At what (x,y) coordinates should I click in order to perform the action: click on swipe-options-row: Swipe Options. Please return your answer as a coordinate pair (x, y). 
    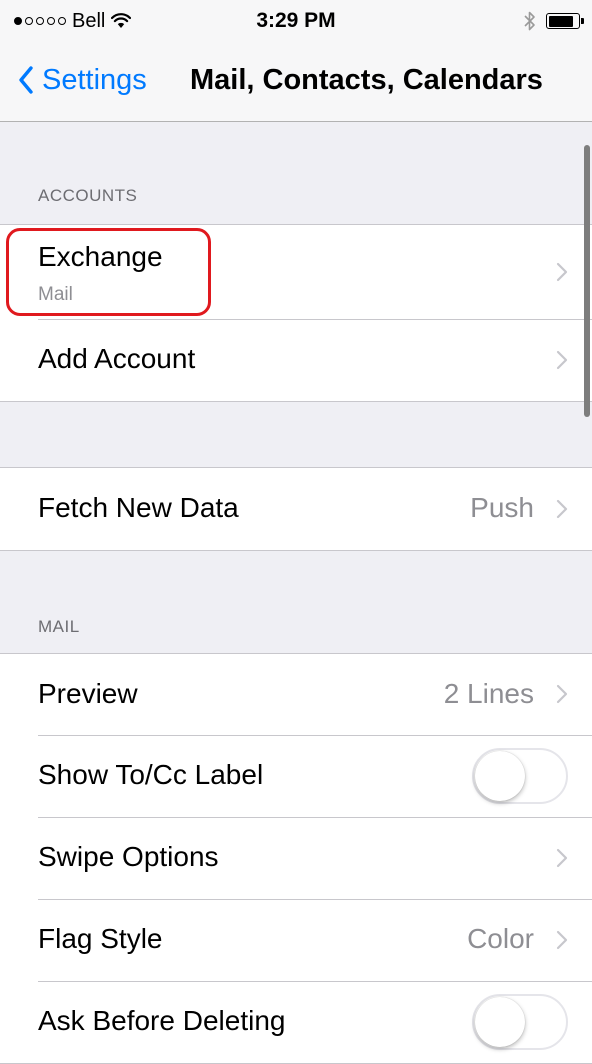
    Looking at the image, I should click on (296, 858).